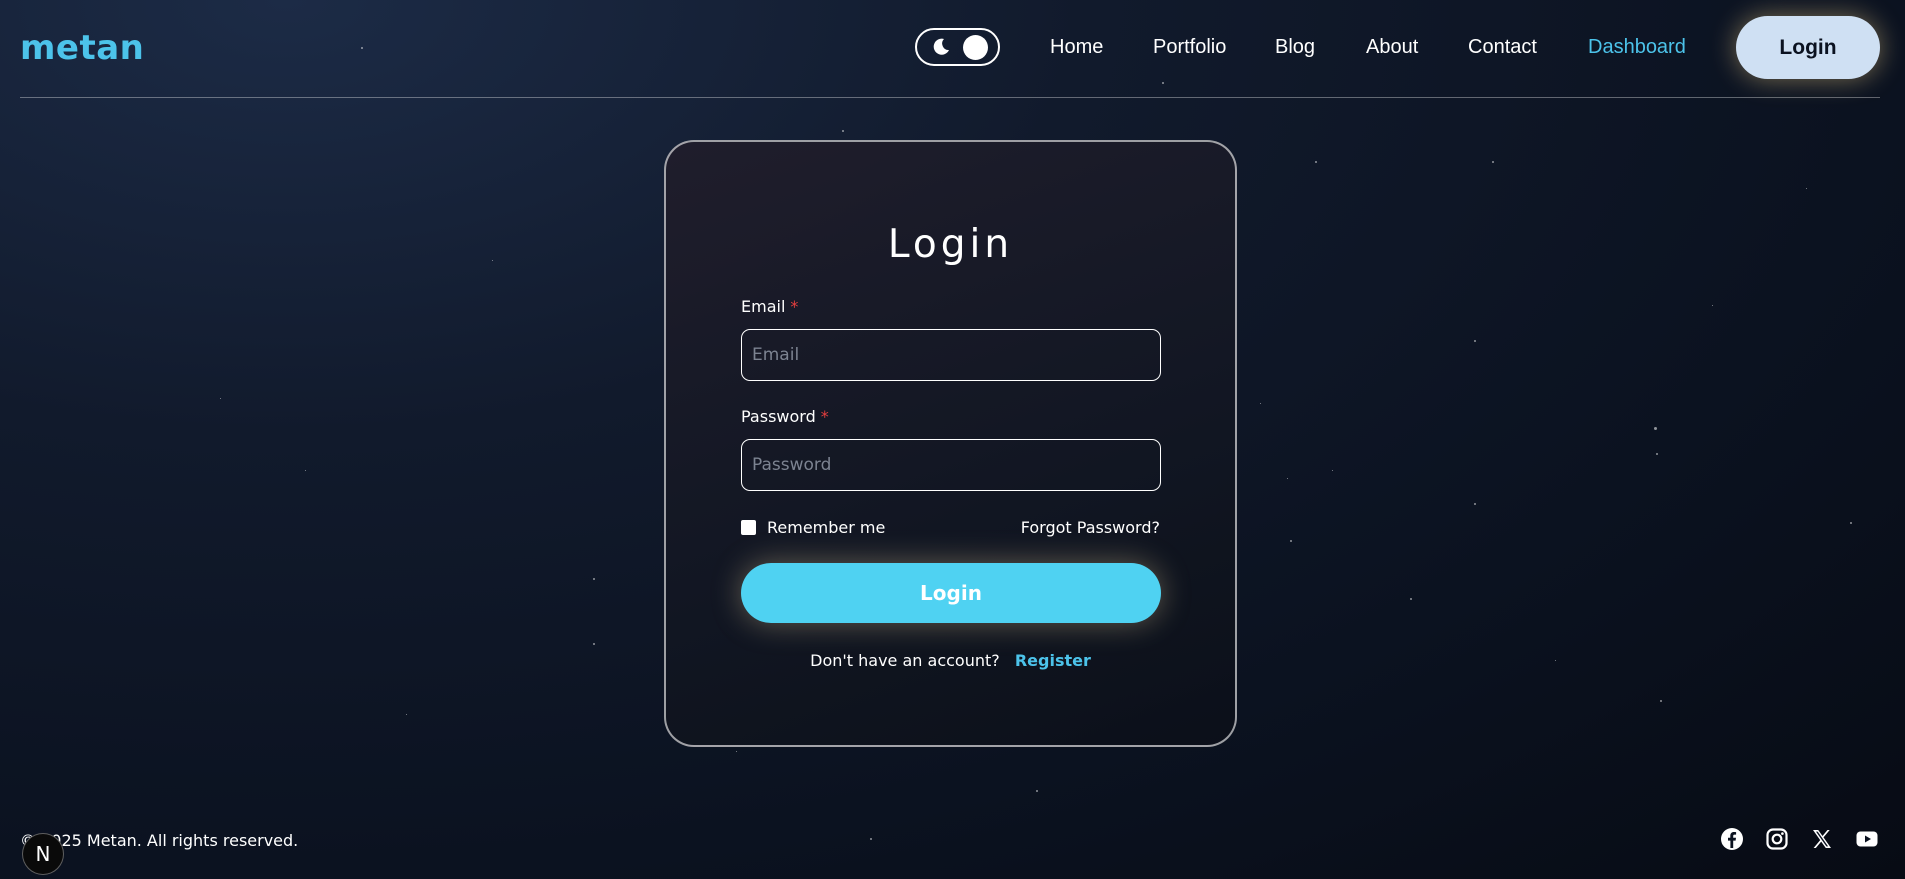  Describe the element at coordinates (1637, 47) in the screenshot. I see `nav-dashboard: Dashboard` at that location.